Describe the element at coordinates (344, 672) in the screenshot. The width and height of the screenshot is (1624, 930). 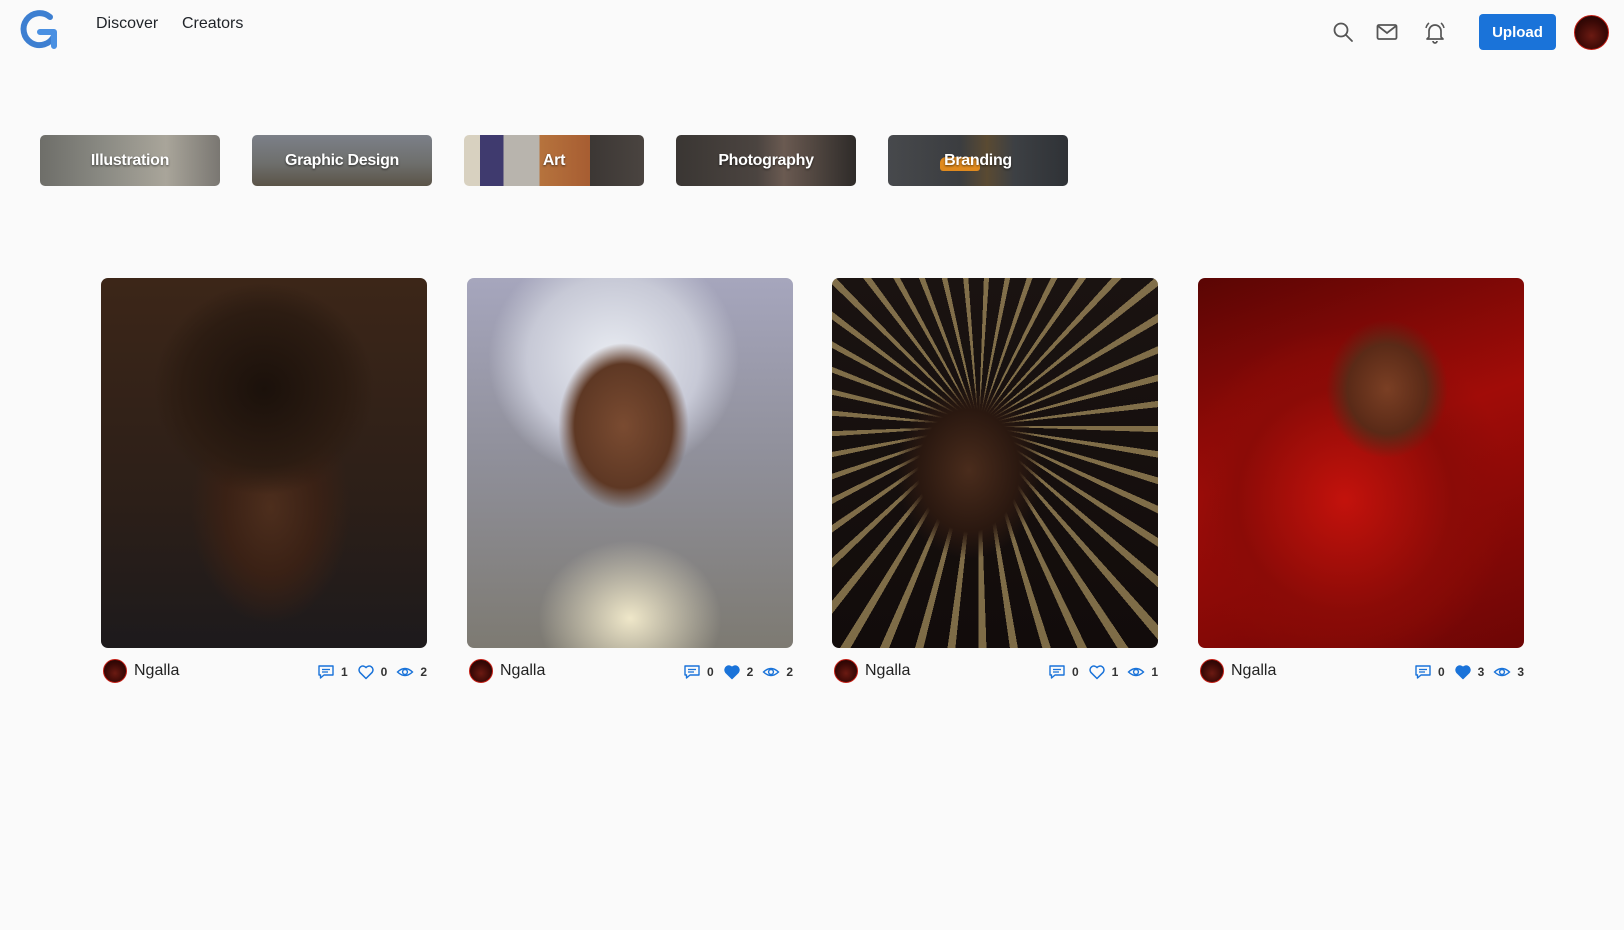
I see `comments-count: 1` at that location.